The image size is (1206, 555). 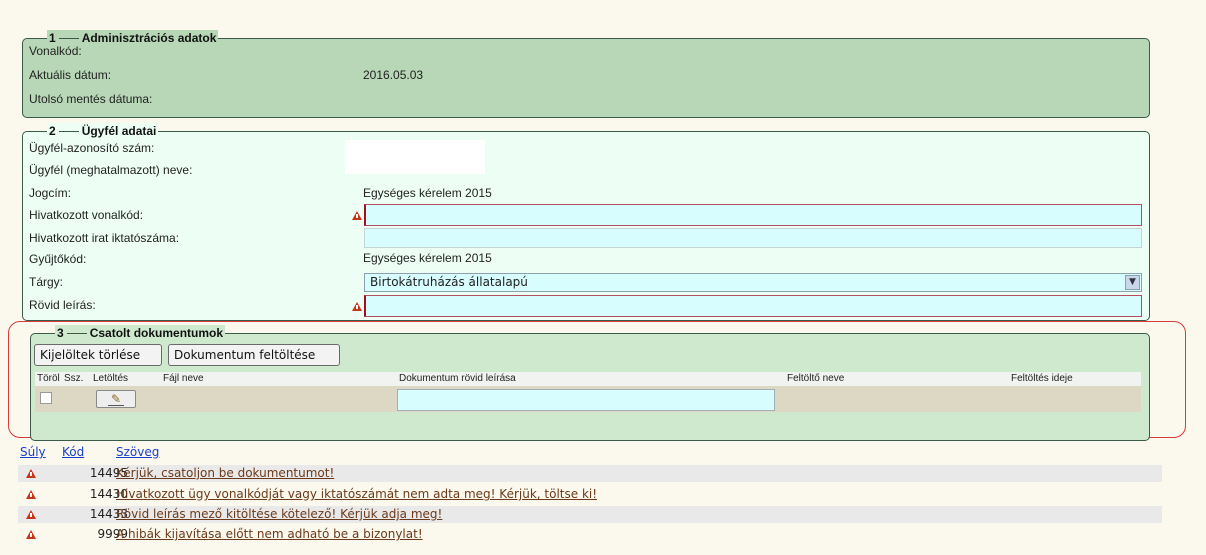 I want to click on delete-selected-button: Kijelöltek törlése, so click(x=98, y=355).